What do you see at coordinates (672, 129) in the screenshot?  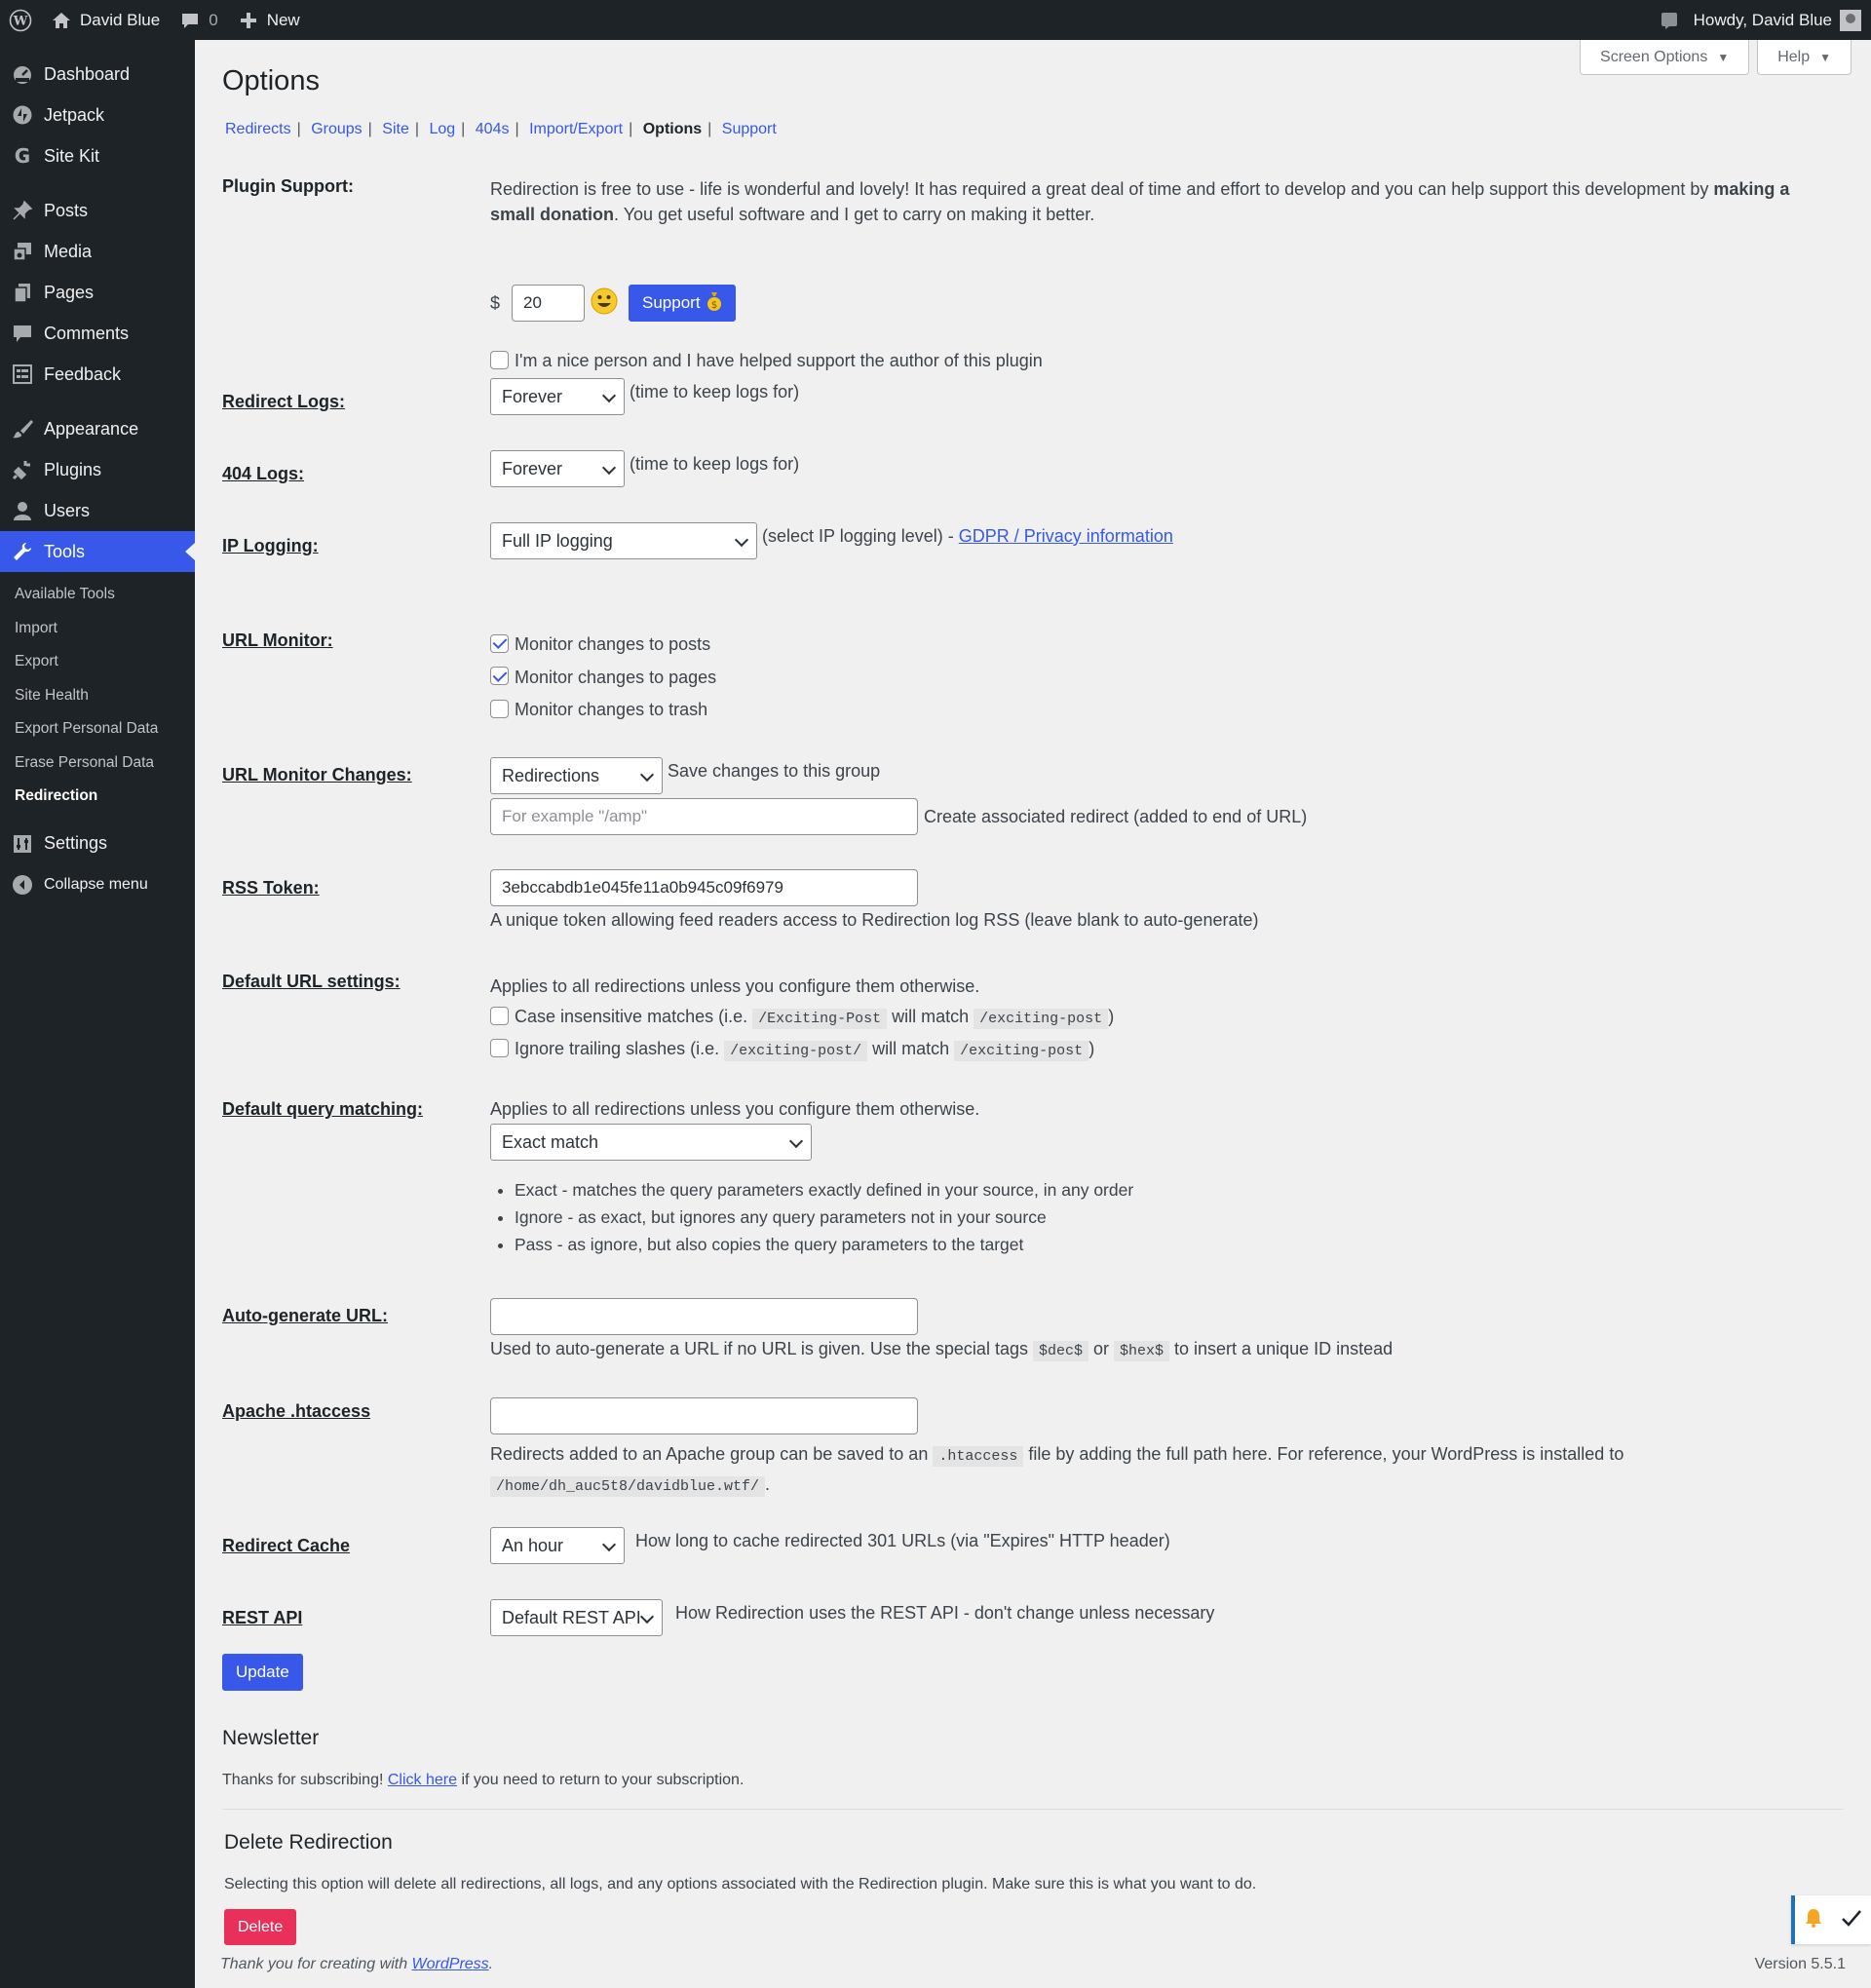 I see `nav-options: Options` at bounding box center [672, 129].